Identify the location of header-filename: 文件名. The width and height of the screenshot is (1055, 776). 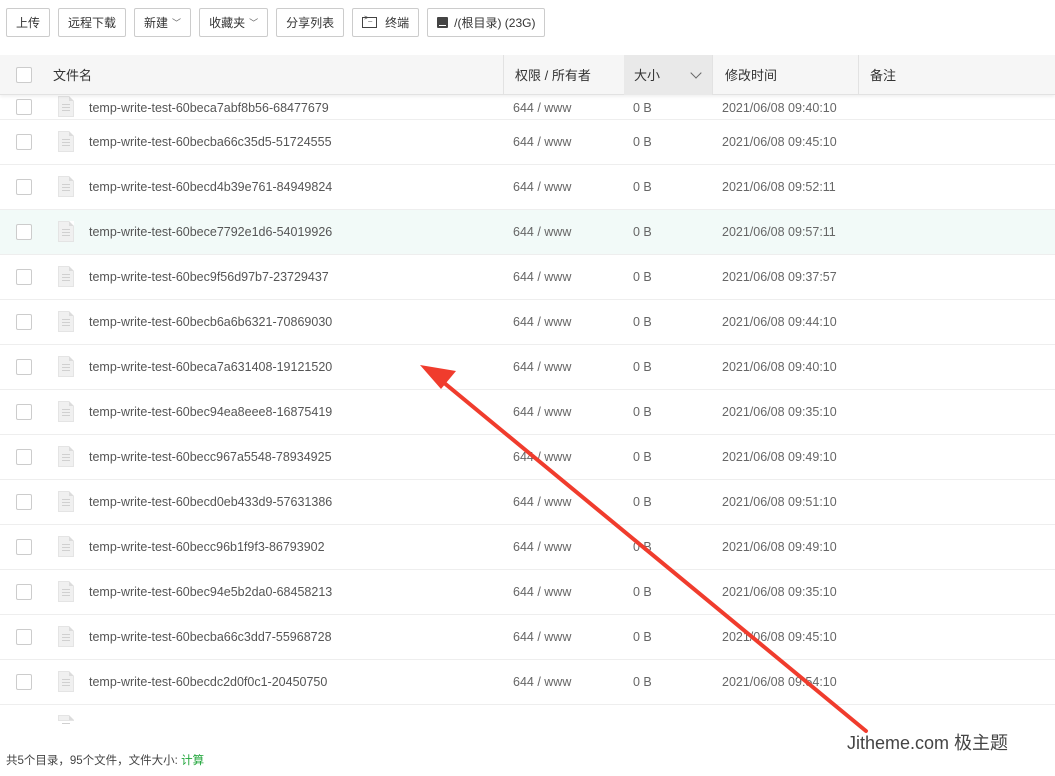
(72, 75).